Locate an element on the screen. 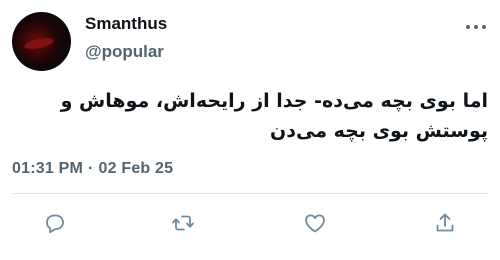 The height and width of the screenshot is (260, 500). share-button is located at coordinates (445, 223).